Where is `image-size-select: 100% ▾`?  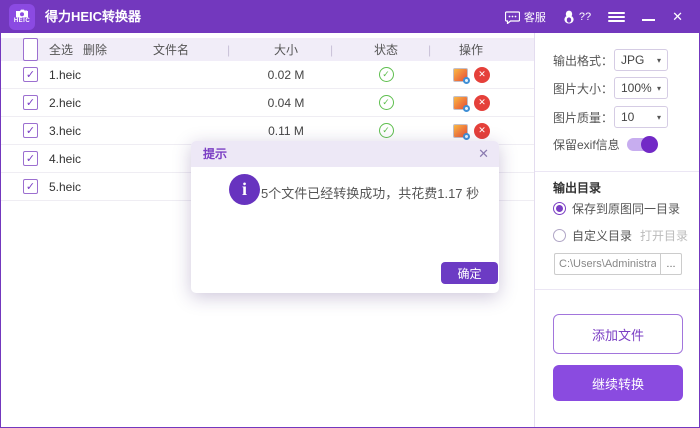 image-size-select: 100% ▾ is located at coordinates (641, 88).